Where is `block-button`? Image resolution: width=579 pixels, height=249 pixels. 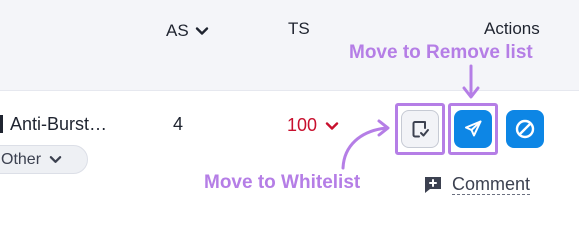 block-button is located at coordinates (525, 129).